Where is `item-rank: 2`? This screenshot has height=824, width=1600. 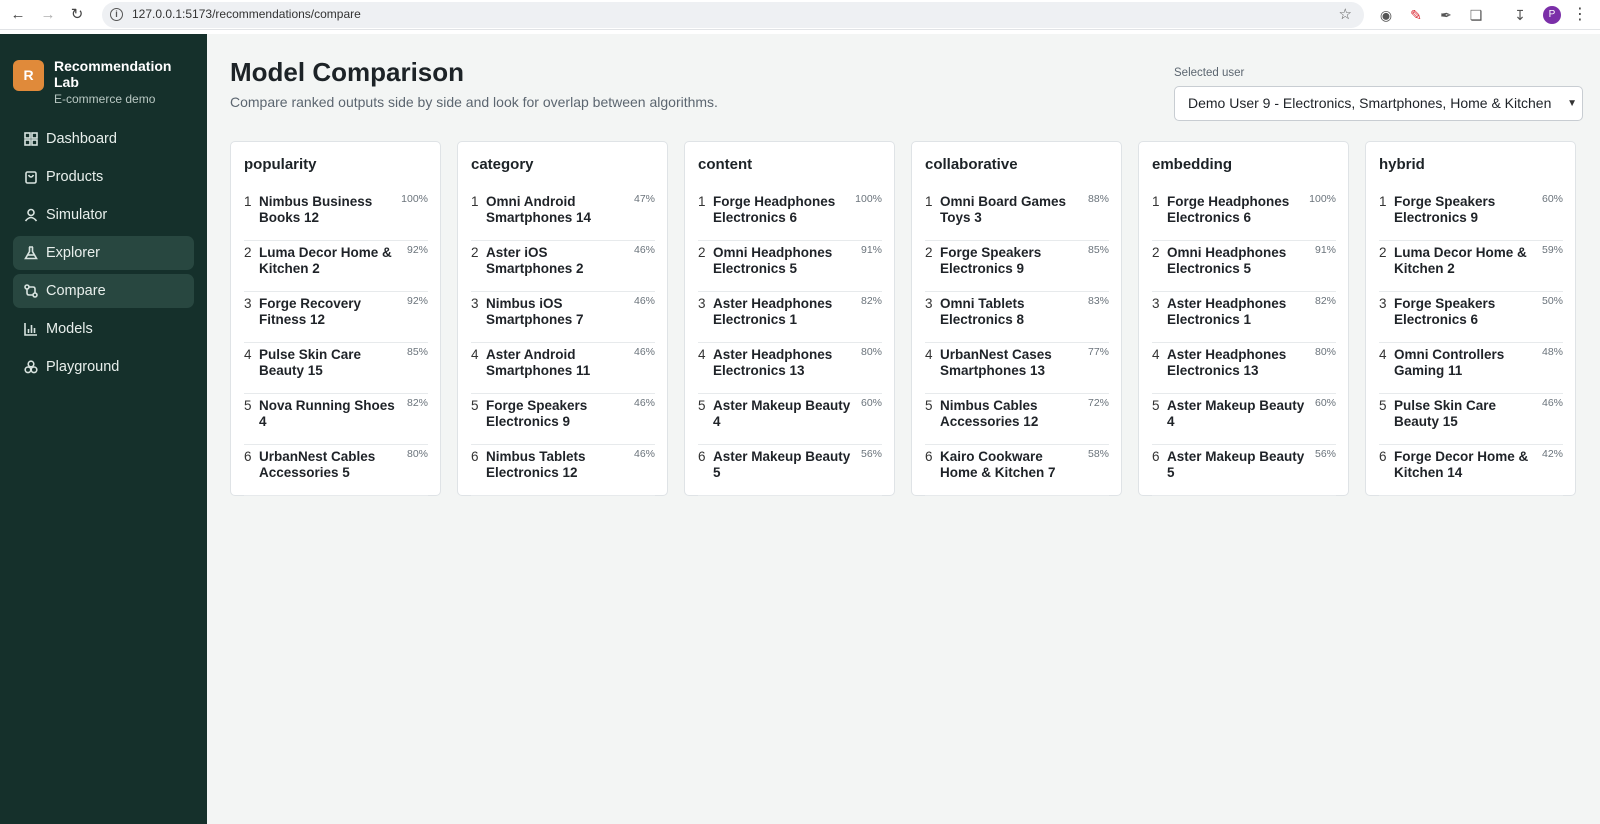
item-rank: 2 is located at coordinates (702, 252).